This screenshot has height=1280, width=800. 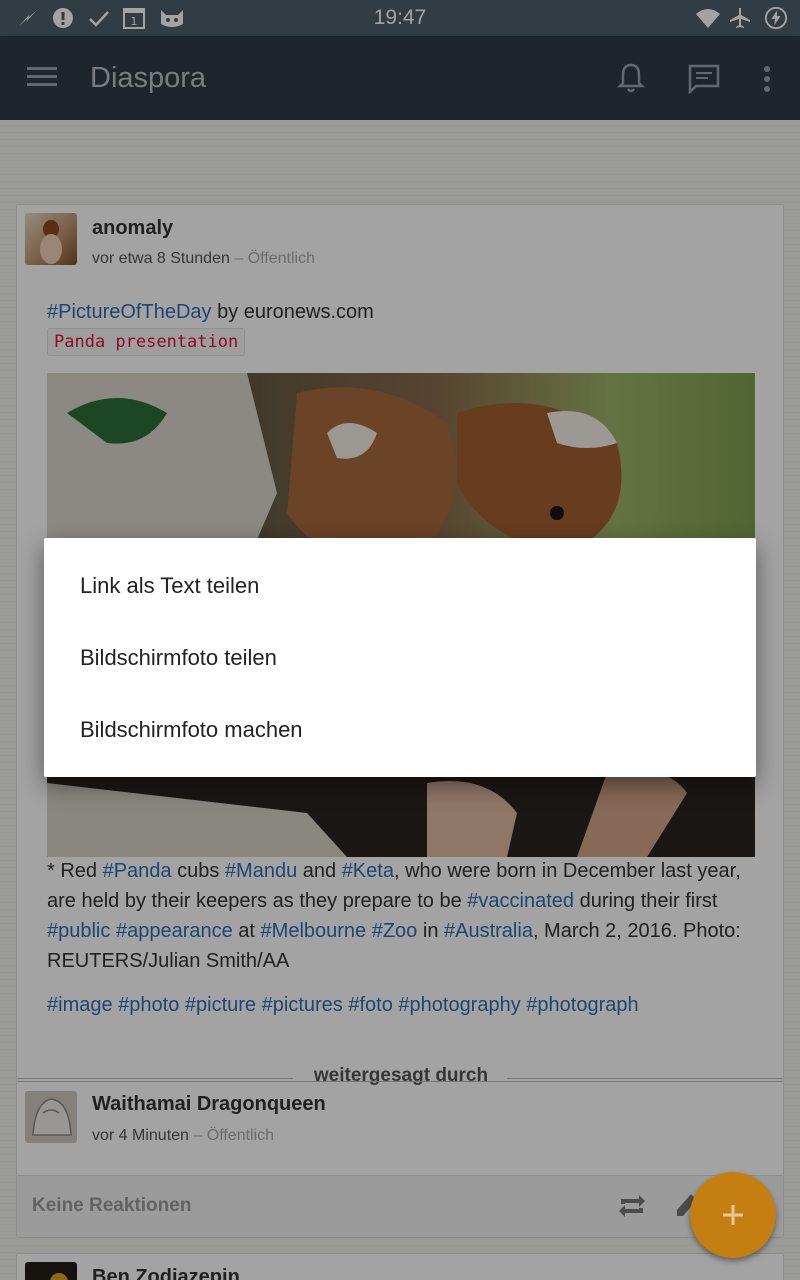 I want to click on menu-item-share-link-as-text: Link als Text teilen, so click(x=400, y=586).